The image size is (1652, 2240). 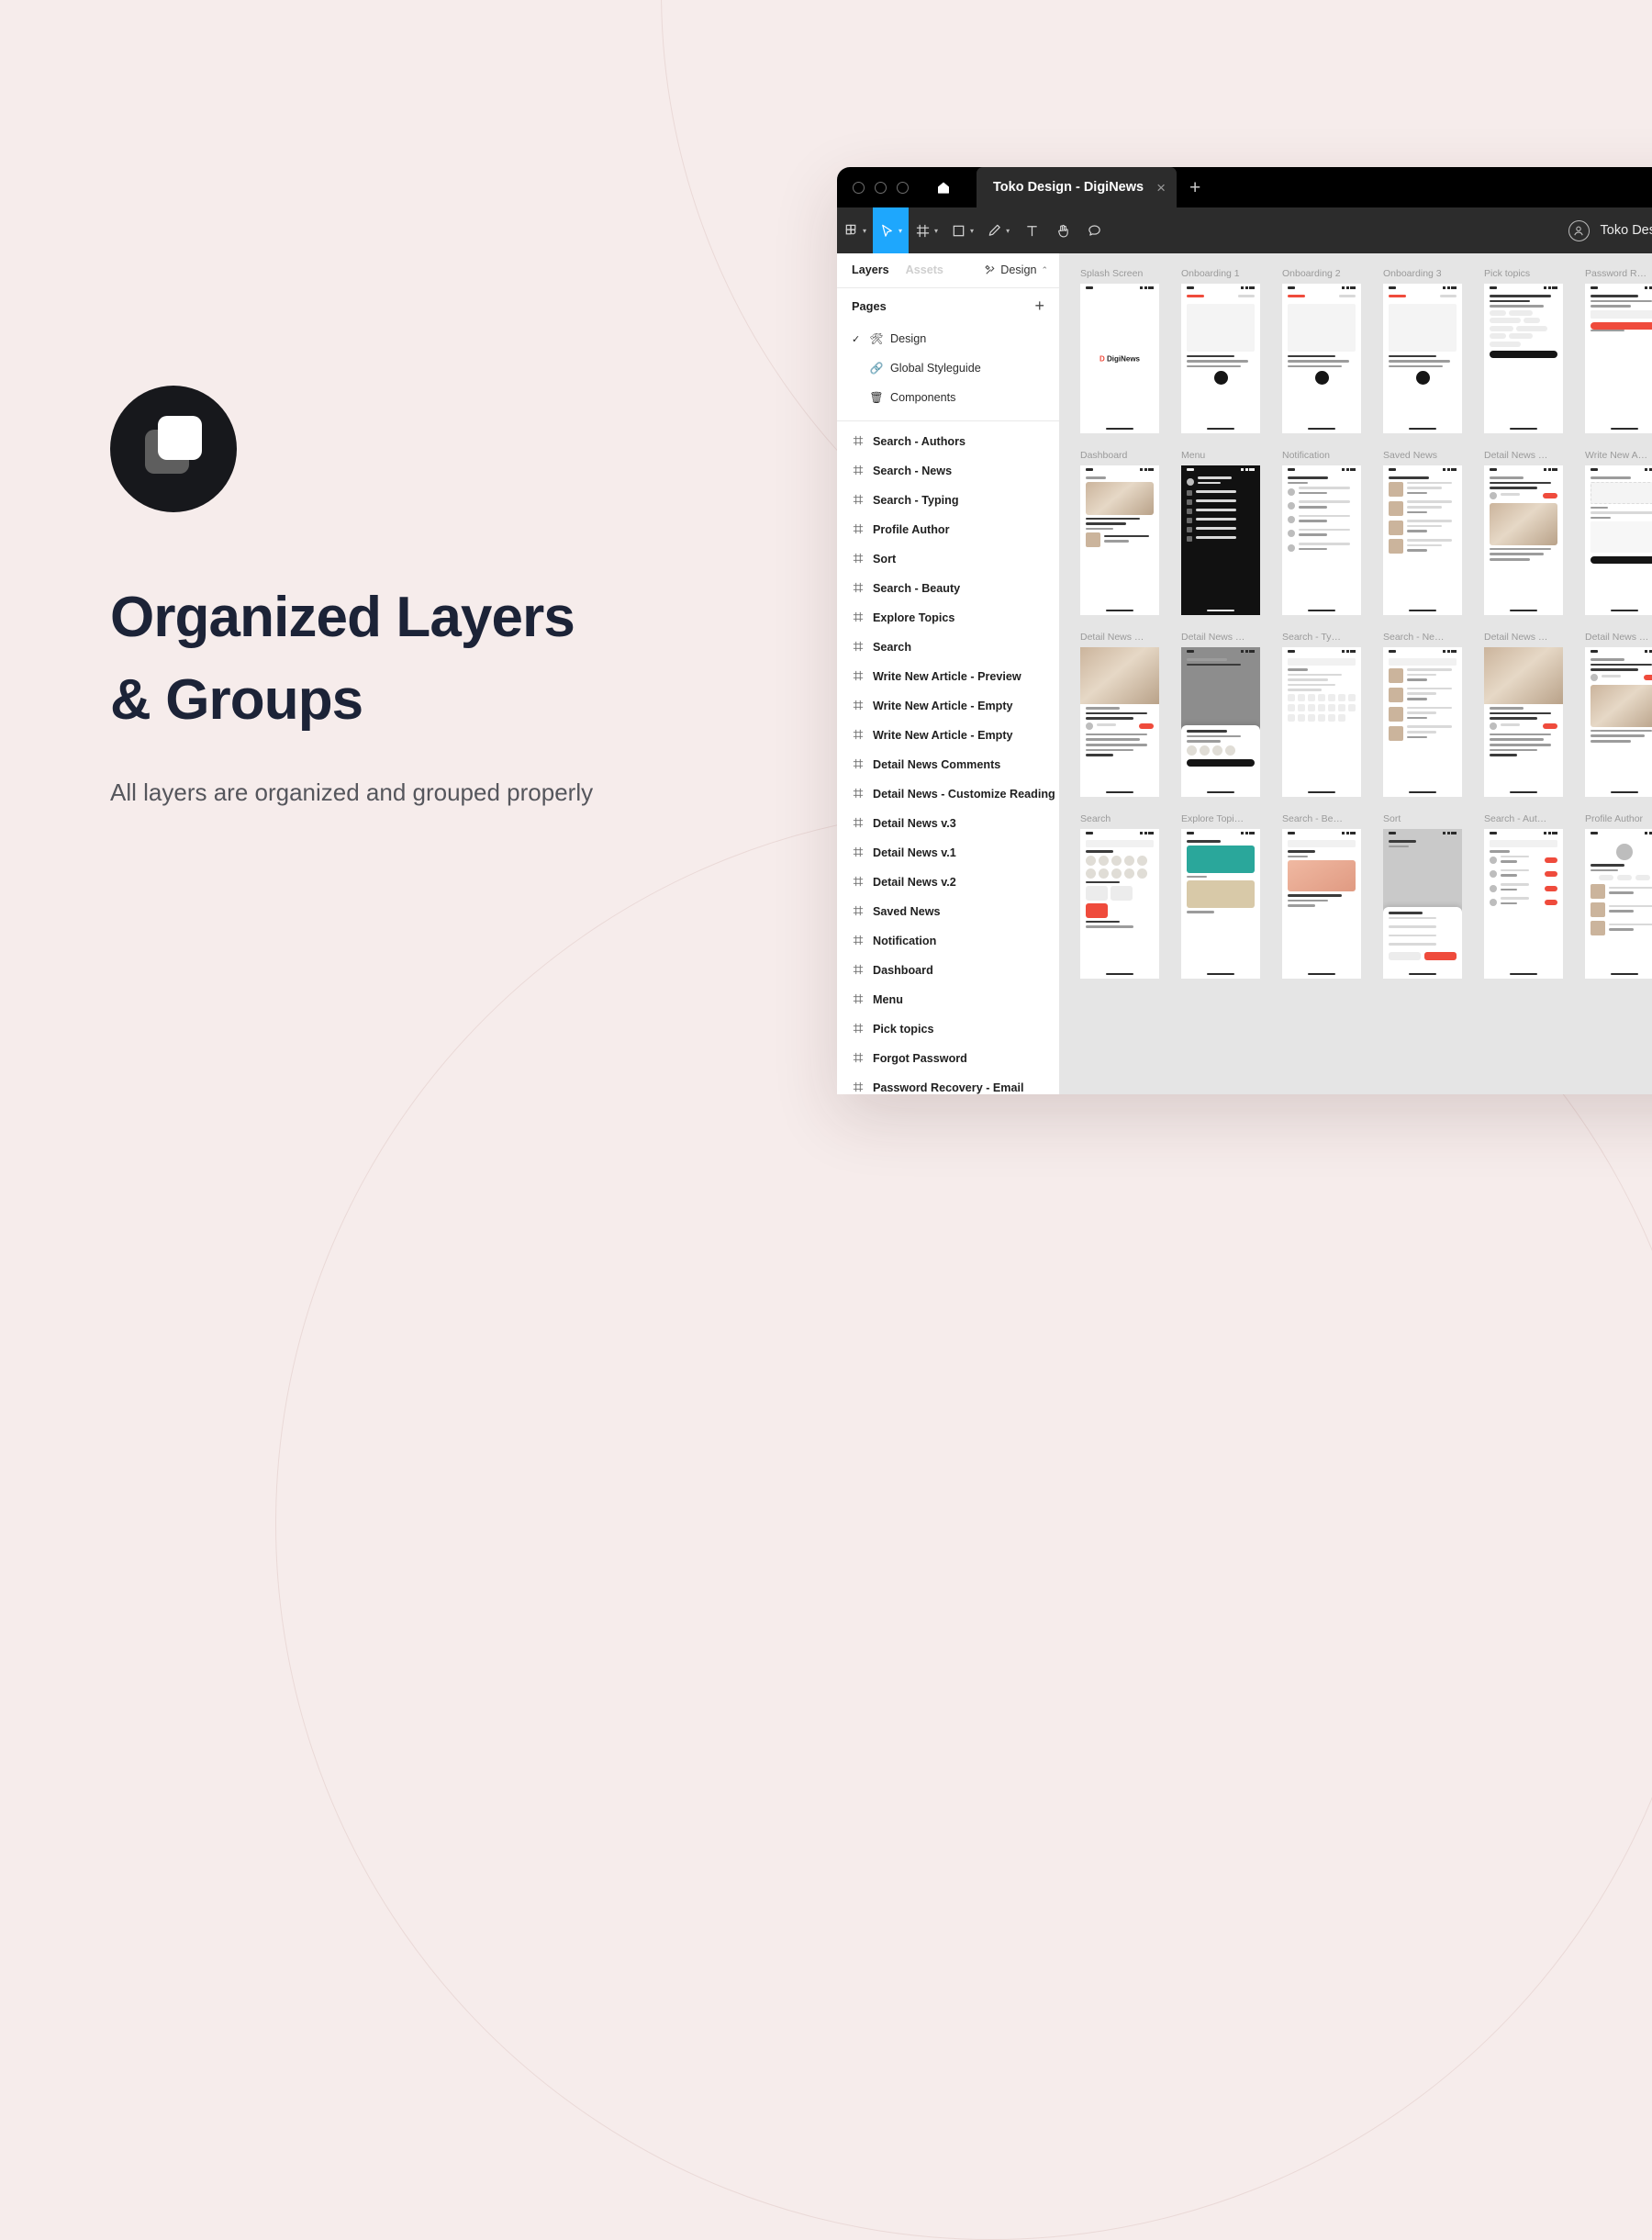 I want to click on frame-preview: D DigiNews, so click(x=1119, y=358).